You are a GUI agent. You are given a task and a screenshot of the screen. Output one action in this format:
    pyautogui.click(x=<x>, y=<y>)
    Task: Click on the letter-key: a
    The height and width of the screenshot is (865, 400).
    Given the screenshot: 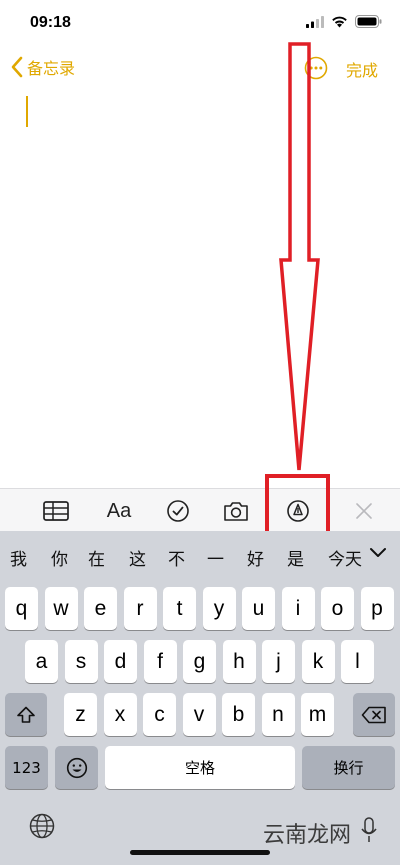 What is the action you would take?
    pyautogui.click(x=41, y=661)
    